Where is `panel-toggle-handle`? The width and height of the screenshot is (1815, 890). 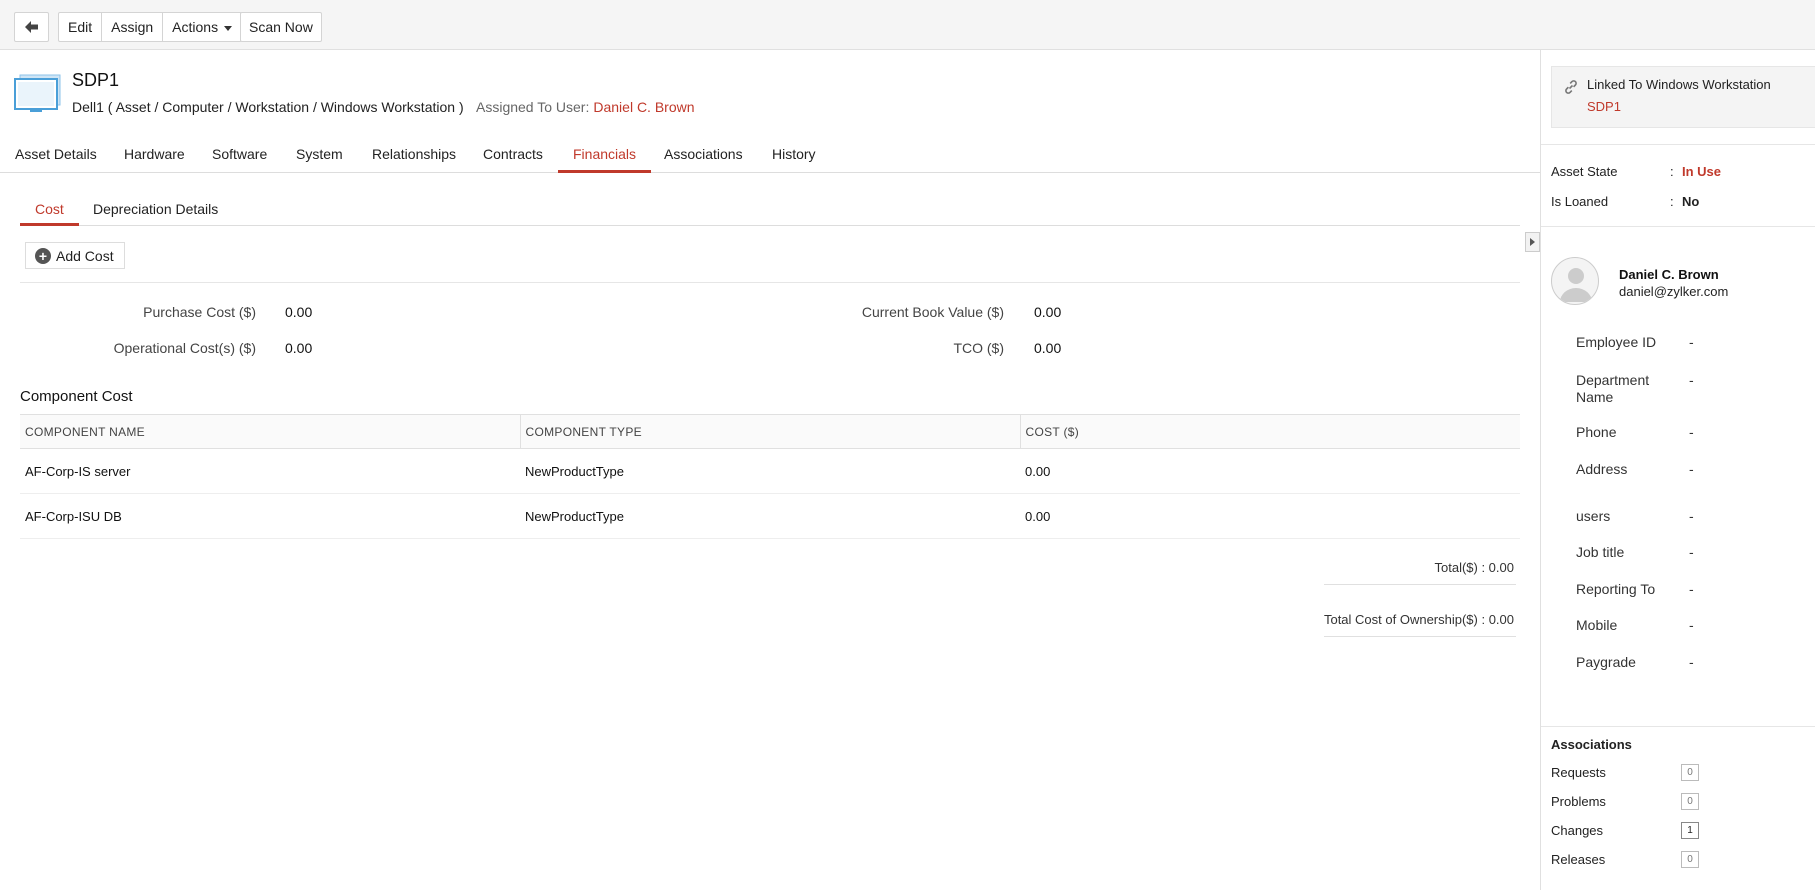
panel-toggle-handle is located at coordinates (1532, 242).